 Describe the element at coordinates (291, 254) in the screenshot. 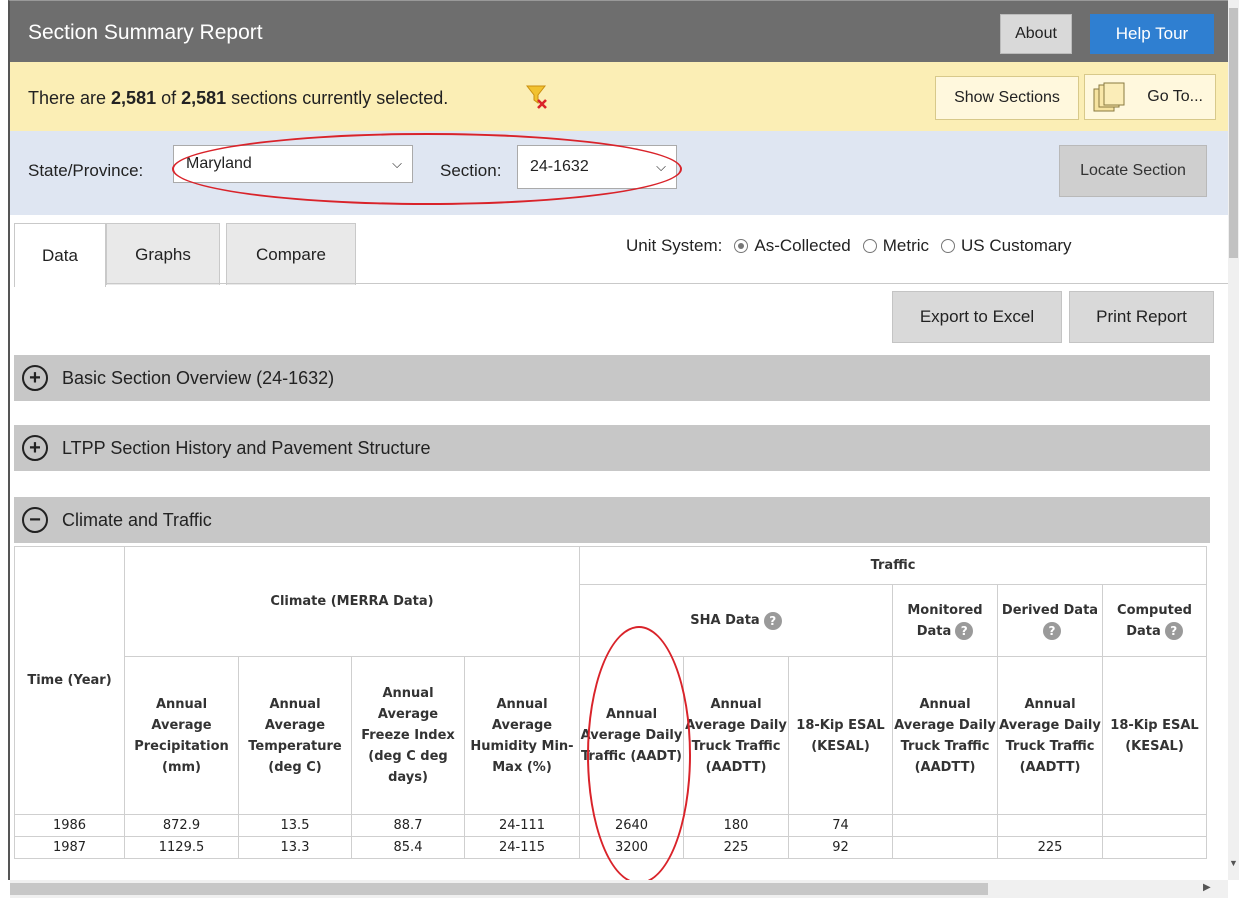

I see `tab-compare: Compare` at that location.